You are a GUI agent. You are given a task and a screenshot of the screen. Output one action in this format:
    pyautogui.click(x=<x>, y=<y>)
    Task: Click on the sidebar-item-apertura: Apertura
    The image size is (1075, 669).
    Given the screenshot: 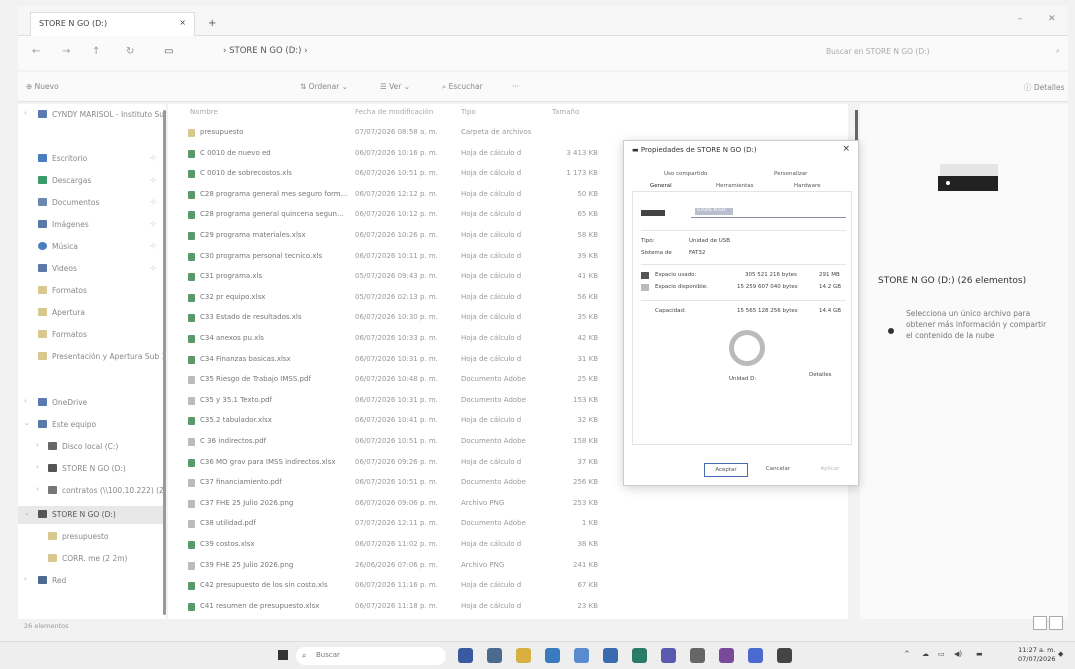 What is the action you would take?
    pyautogui.click(x=92, y=313)
    